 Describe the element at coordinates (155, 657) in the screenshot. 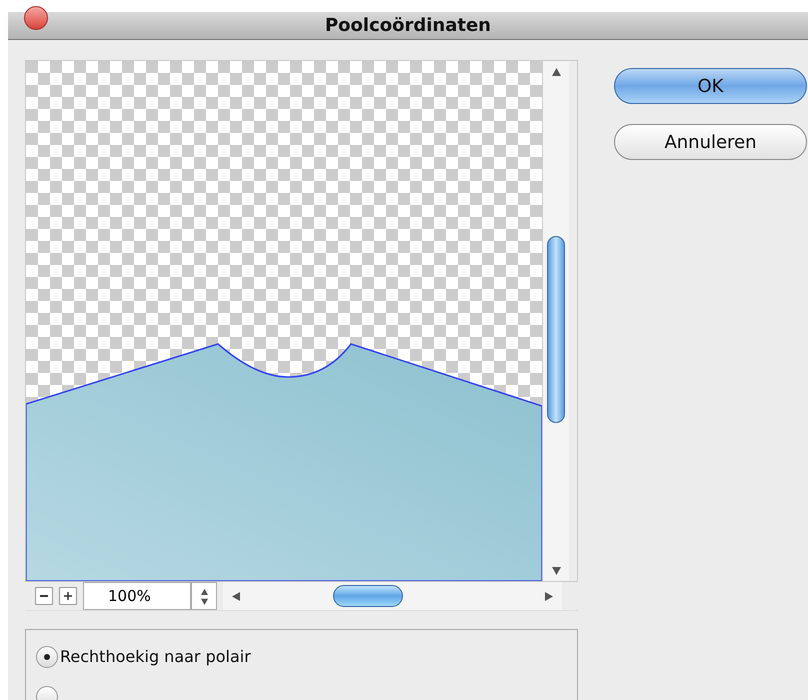

I see `radio-label: Rechthoekig naar polair` at that location.